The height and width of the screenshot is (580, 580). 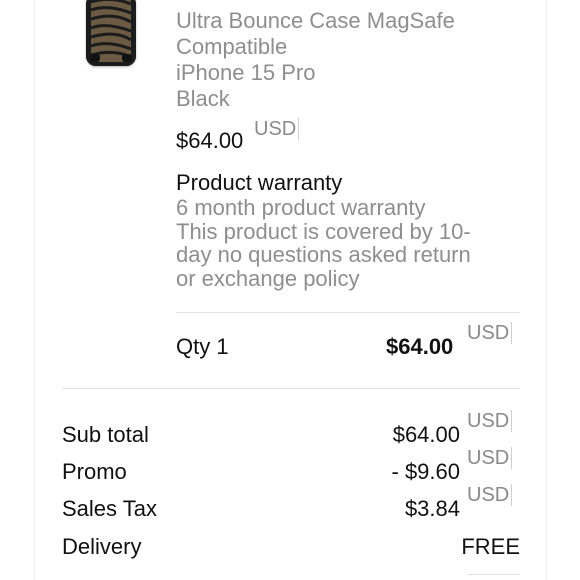 I want to click on product-title-line: Ultra Bounce Case MagSafe, so click(x=315, y=20).